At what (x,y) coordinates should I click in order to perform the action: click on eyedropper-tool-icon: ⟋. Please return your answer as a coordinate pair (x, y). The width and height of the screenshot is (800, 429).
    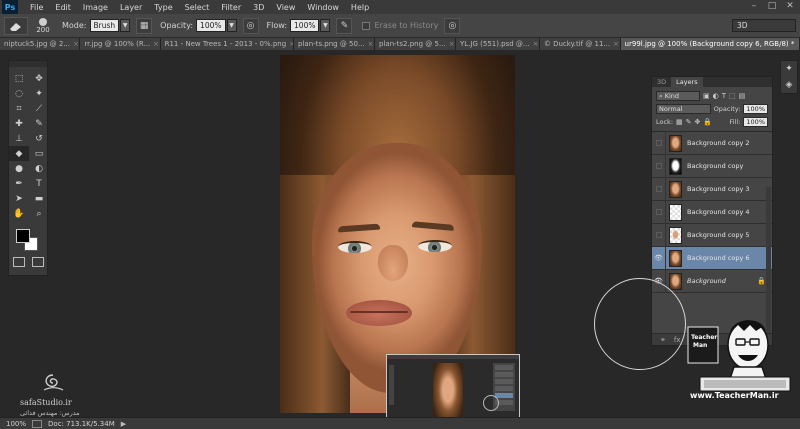
    Looking at the image, I should click on (39, 108).